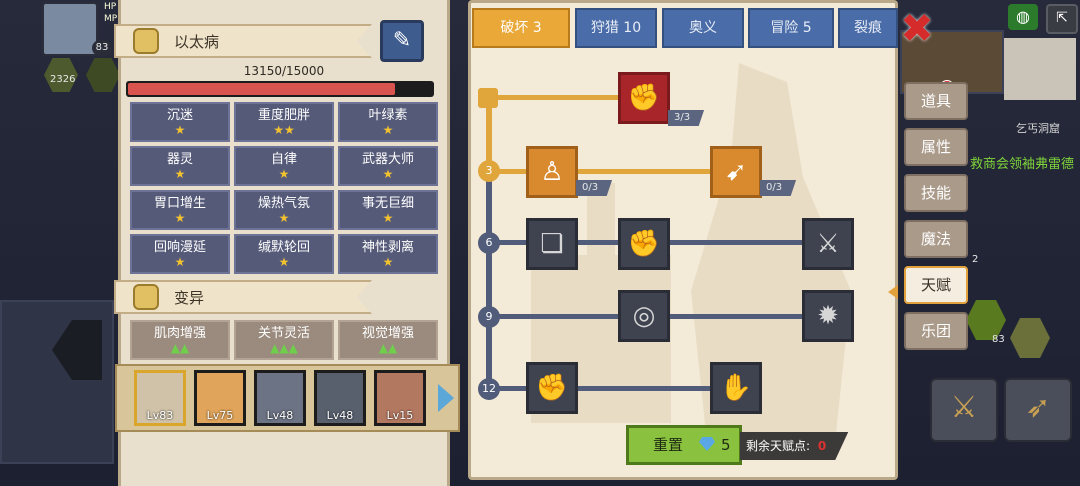  I want to click on trait-label: 胃口增生, so click(179, 203).